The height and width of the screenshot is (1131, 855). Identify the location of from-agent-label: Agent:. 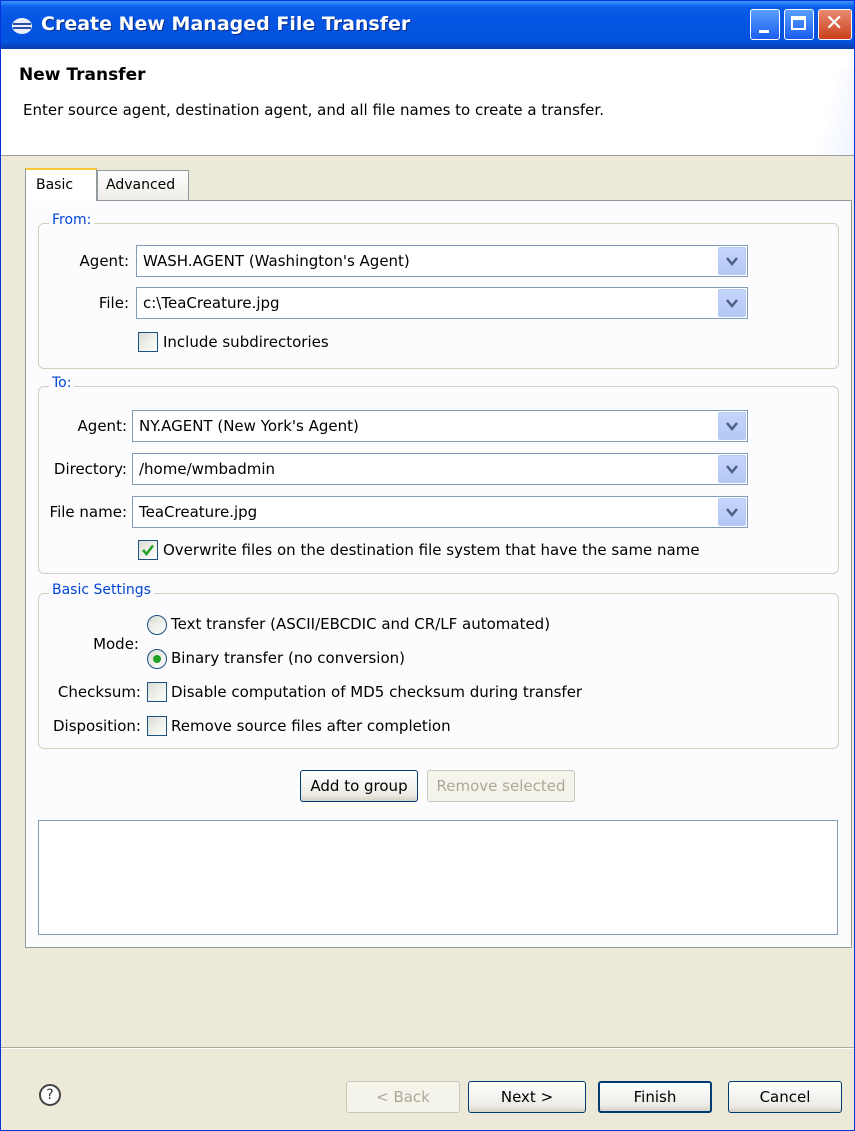
(104, 261).